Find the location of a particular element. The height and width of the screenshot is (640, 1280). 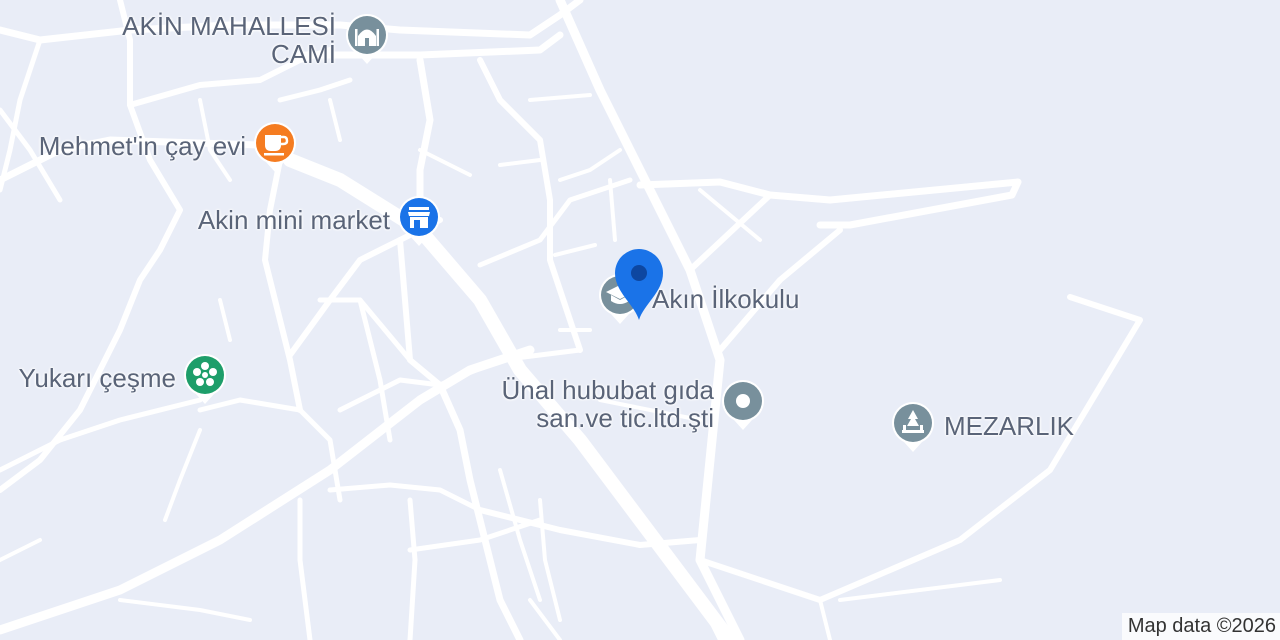

poi-name-line2: CAMİ is located at coordinates (303, 54).